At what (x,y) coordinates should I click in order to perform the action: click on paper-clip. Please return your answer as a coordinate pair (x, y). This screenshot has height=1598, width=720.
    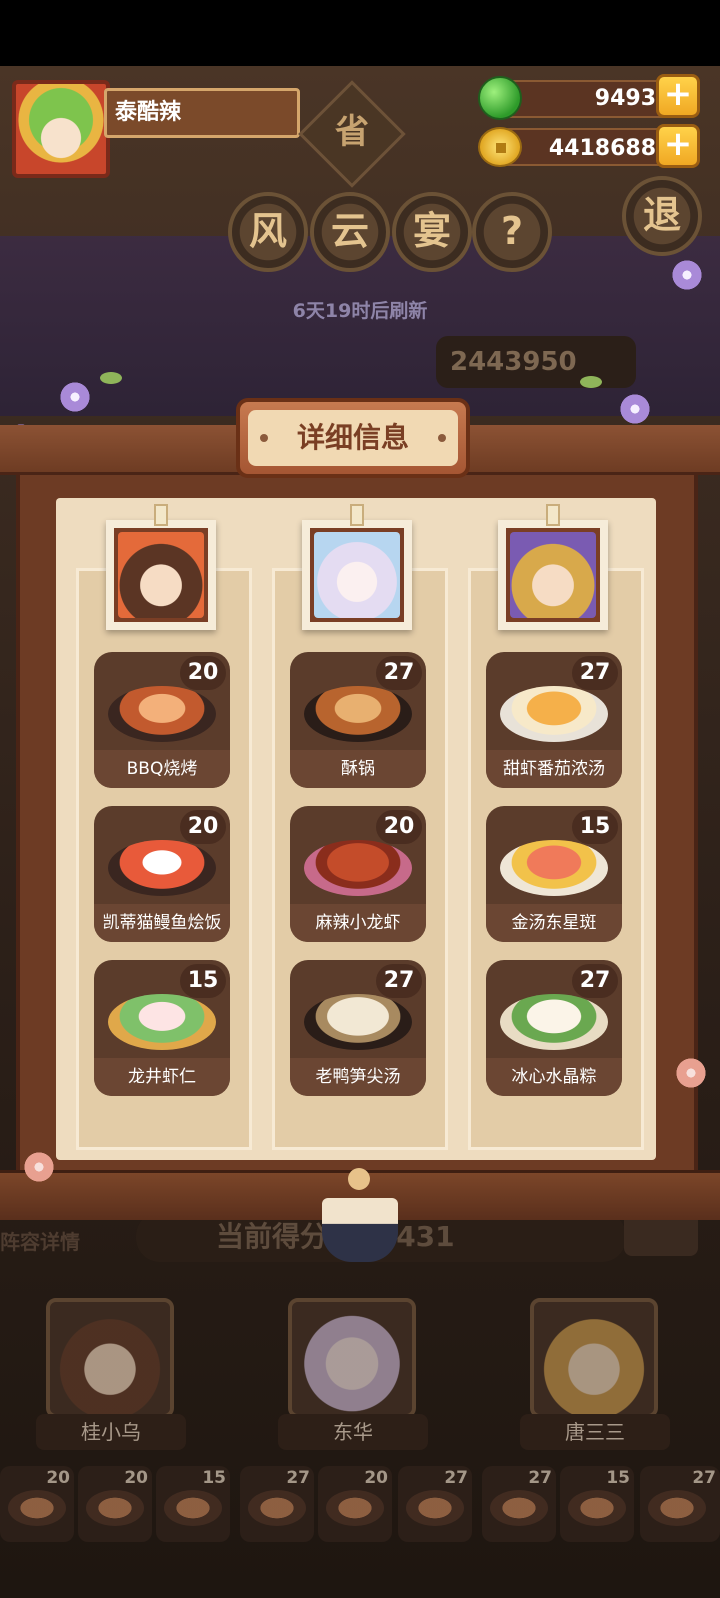
    Looking at the image, I should click on (161, 515).